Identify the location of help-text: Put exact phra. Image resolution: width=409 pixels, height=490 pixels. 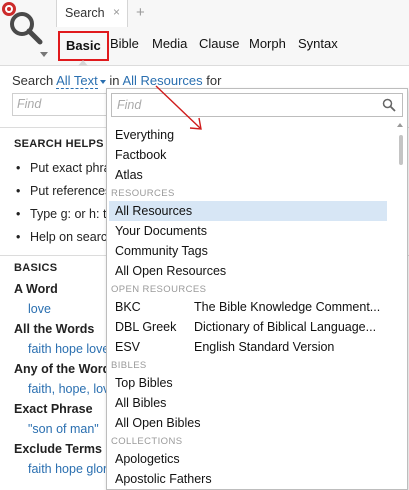
(70, 168).